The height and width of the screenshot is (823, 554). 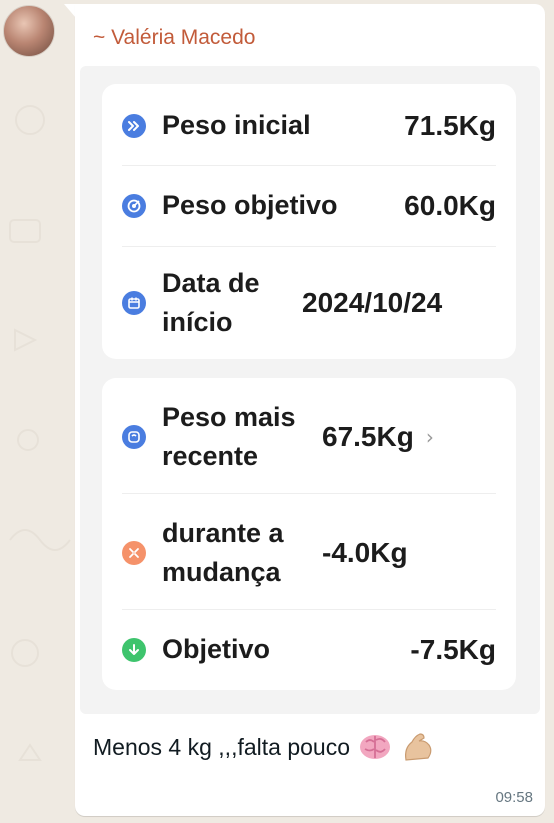 I want to click on flexed-biceps-emoji-icon, so click(x=417, y=747).